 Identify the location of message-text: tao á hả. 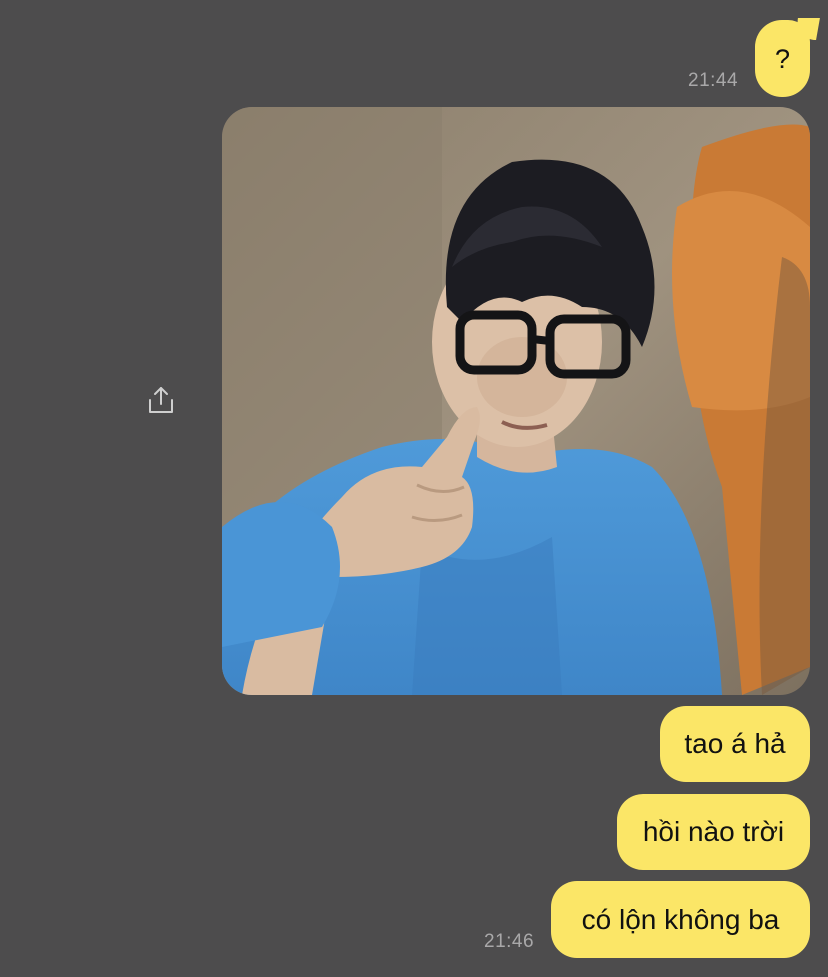
(735, 743).